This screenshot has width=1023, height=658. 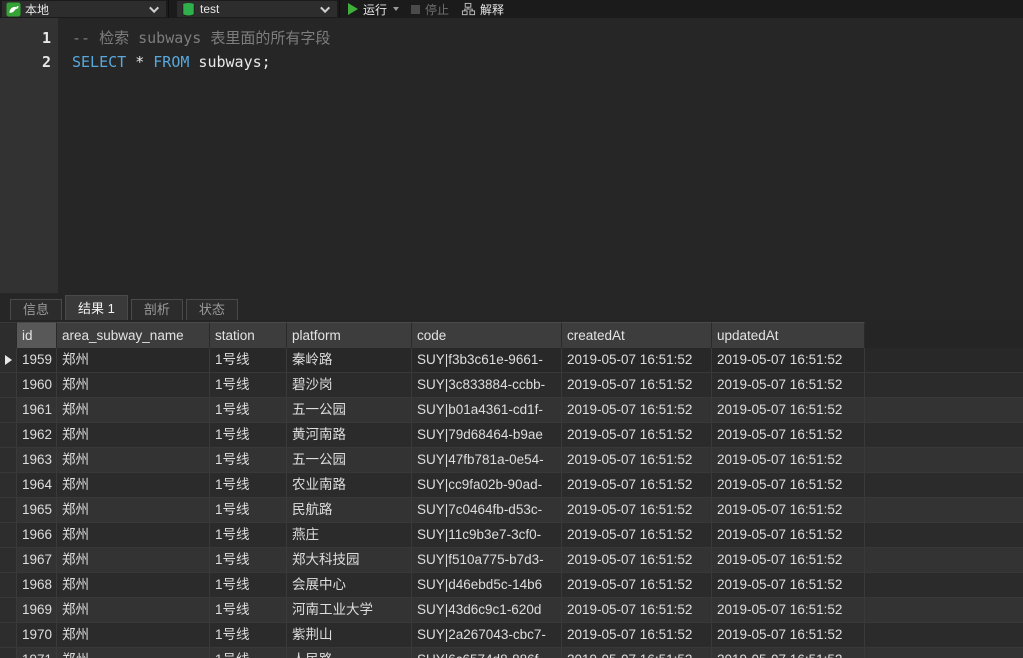 What do you see at coordinates (37, 585) in the screenshot?
I see `cell-id: 1968` at bounding box center [37, 585].